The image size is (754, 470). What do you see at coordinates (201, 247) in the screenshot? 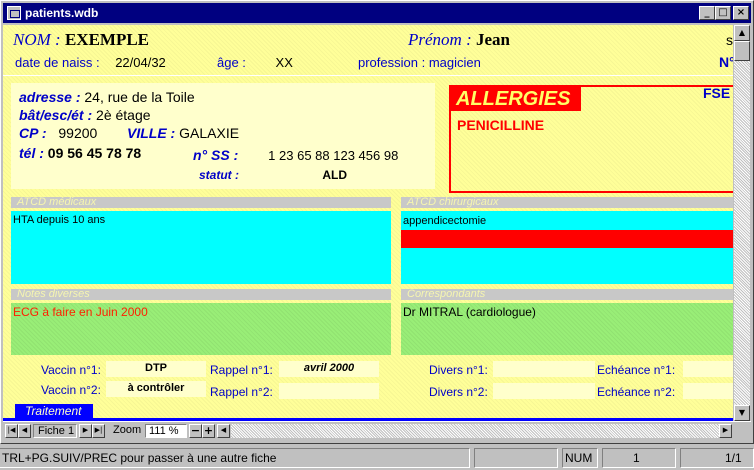
I see `atcd-medicaux-field: HTA depuis 10 ans` at bounding box center [201, 247].